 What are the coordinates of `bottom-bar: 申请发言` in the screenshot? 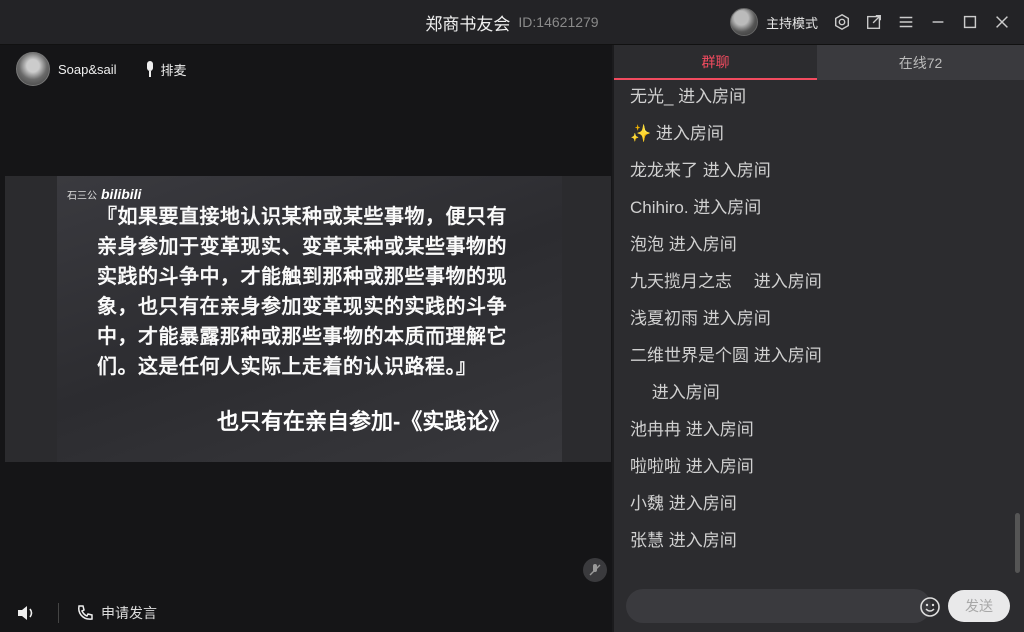 It's located at (306, 612).